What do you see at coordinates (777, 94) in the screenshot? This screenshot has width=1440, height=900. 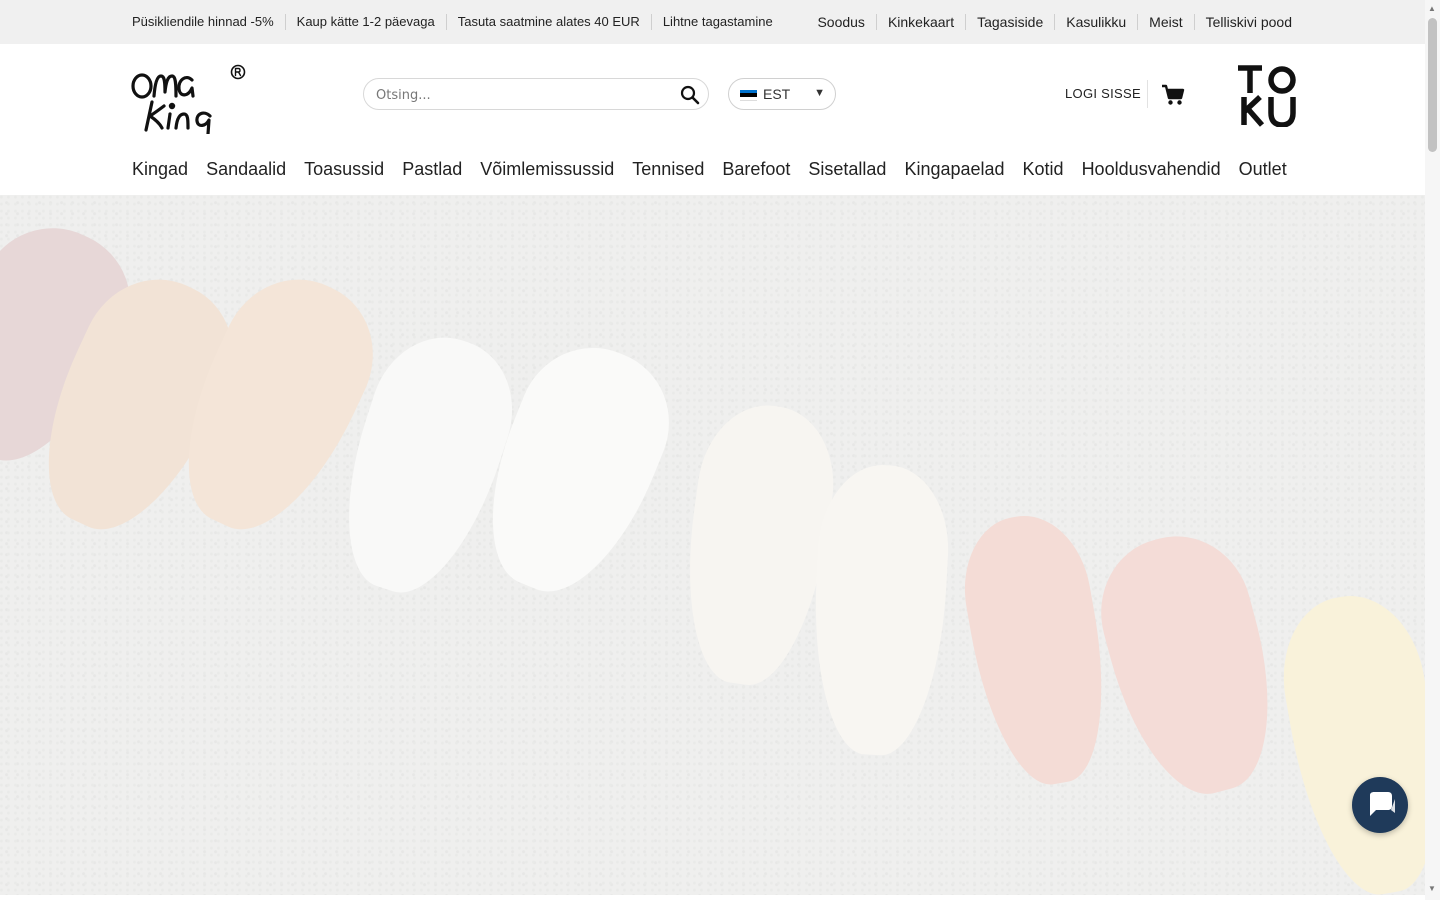 I see `language-code: EST` at bounding box center [777, 94].